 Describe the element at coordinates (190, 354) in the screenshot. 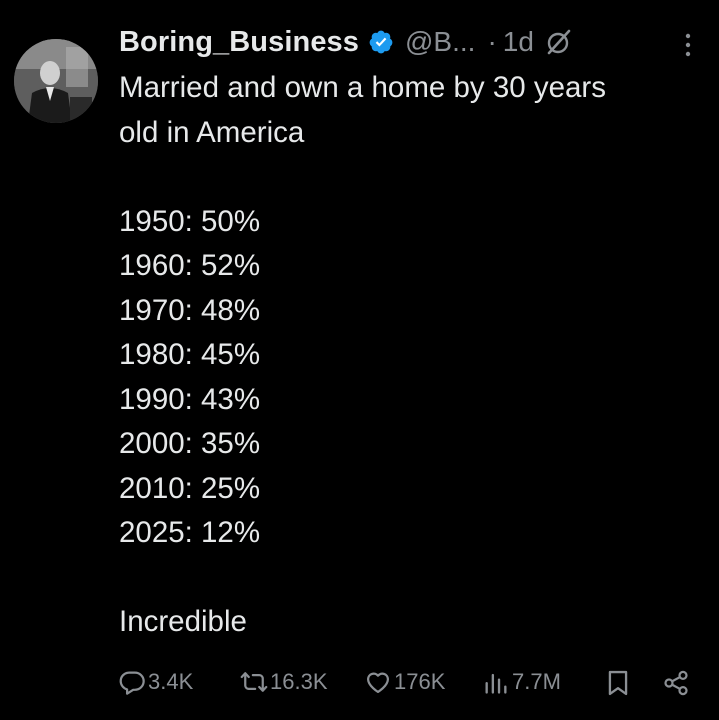

I see `tweet-line: 1980: 45%` at that location.